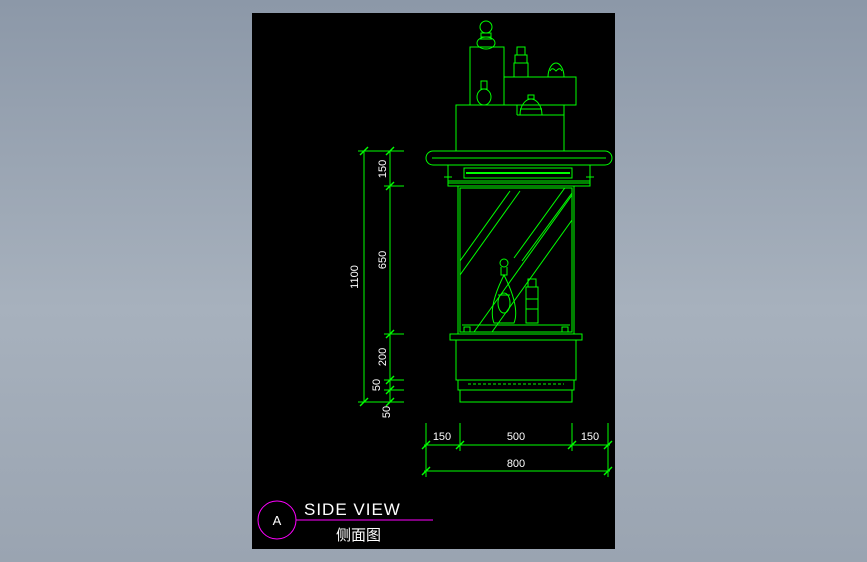  What do you see at coordinates (371, 289) in the screenshot?
I see `vertical-dimension-labels: 1100 150 650 200 50 50` at bounding box center [371, 289].